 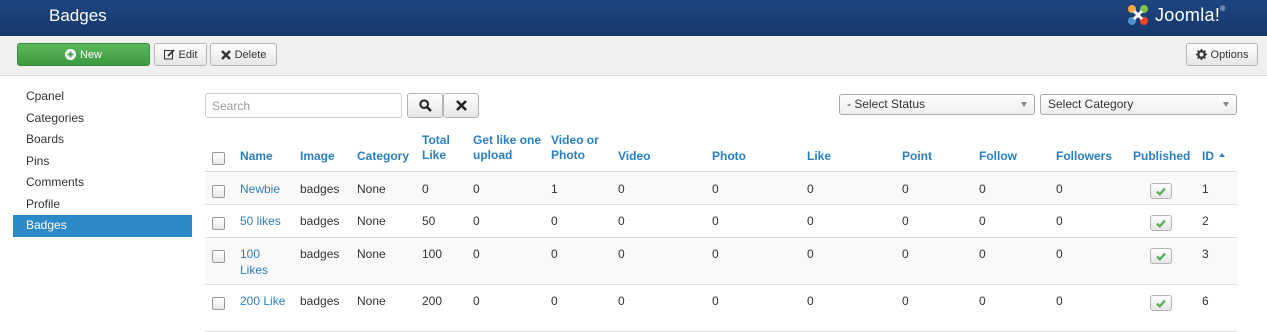 I want to click on badge-name-link: Newbie, so click(x=265, y=189).